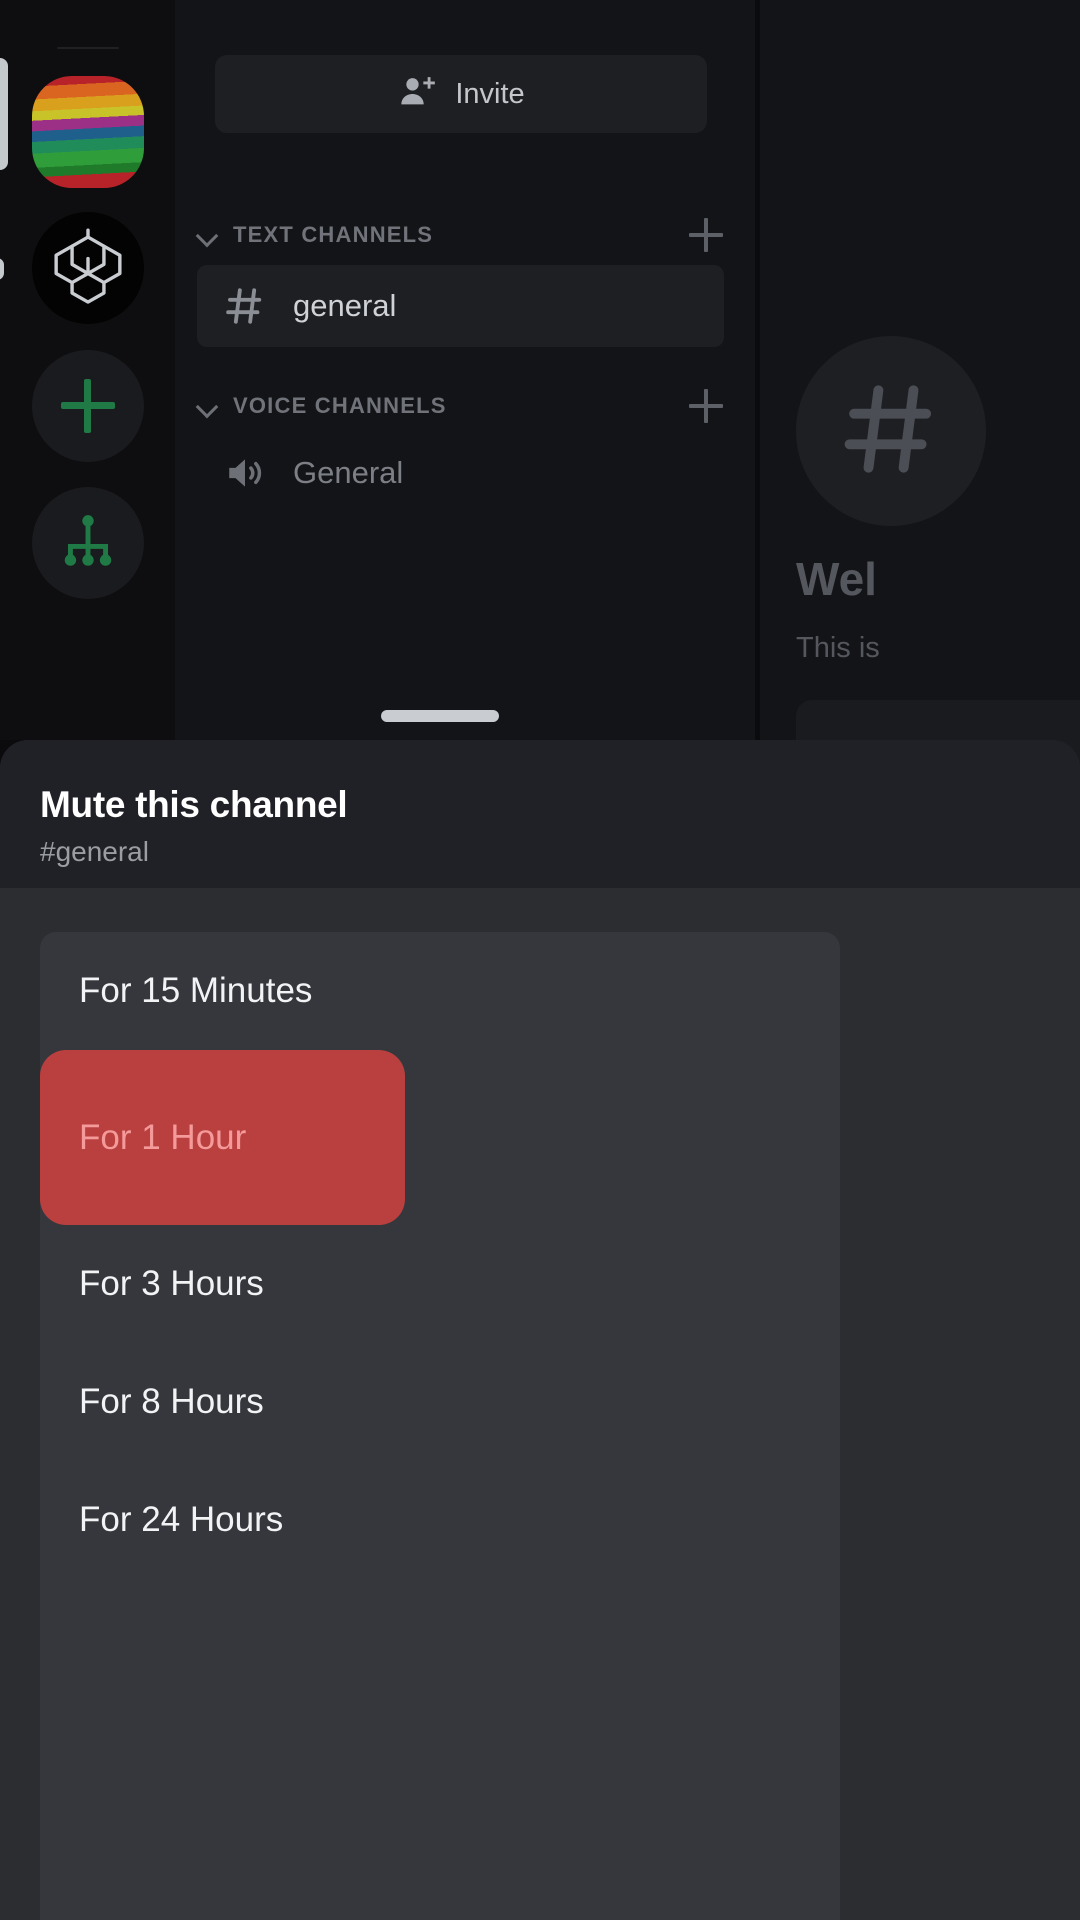  What do you see at coordinates (340, 405) in the screenshot?
I see `category-label-voice: VOICE CHANNELS` at bounding box center [340, 405].